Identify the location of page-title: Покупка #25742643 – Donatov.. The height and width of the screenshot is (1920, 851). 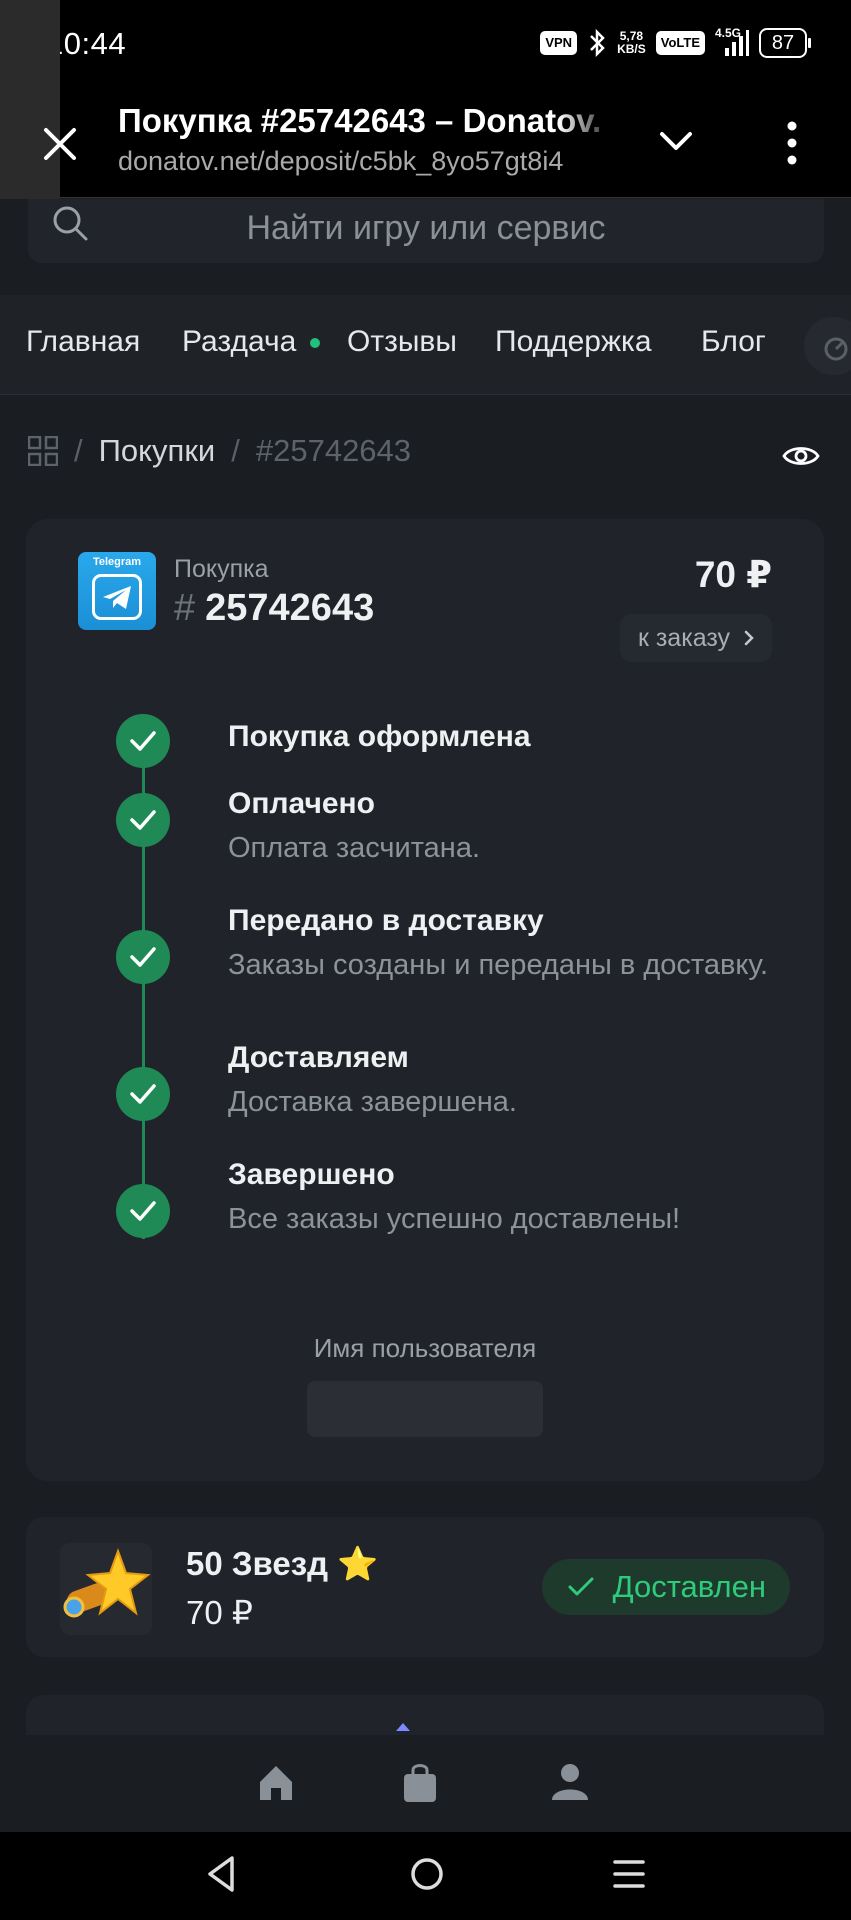
(360, 120).